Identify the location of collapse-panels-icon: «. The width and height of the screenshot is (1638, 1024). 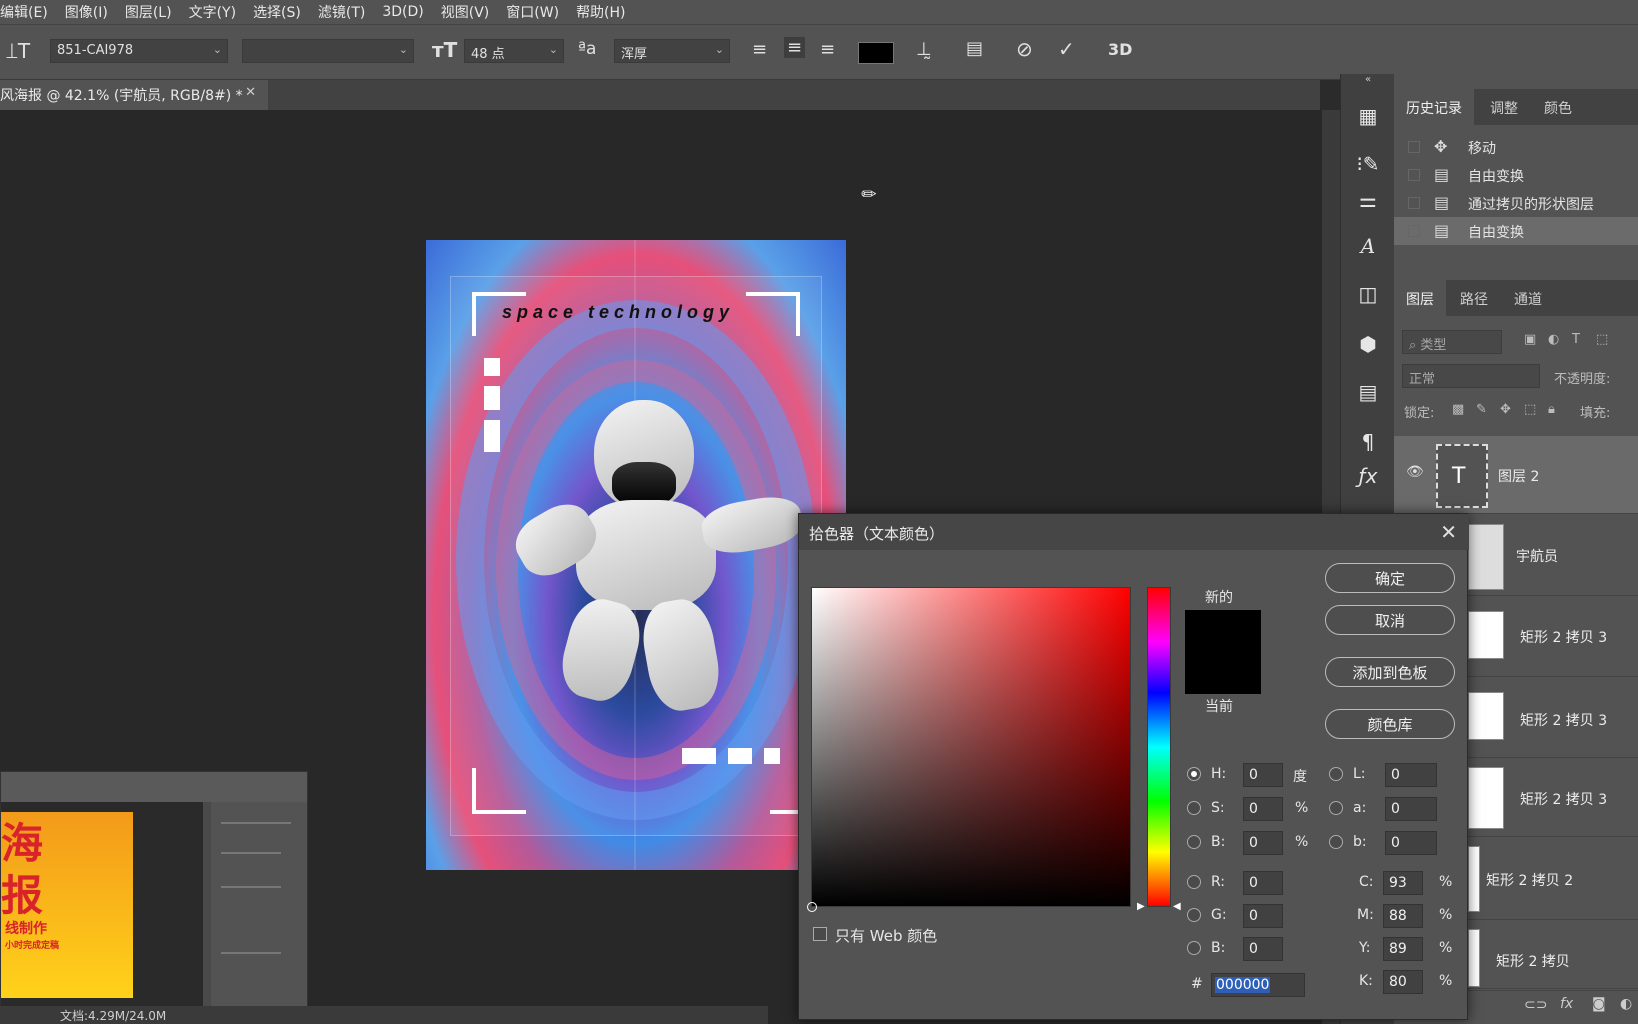
(1368, 81).